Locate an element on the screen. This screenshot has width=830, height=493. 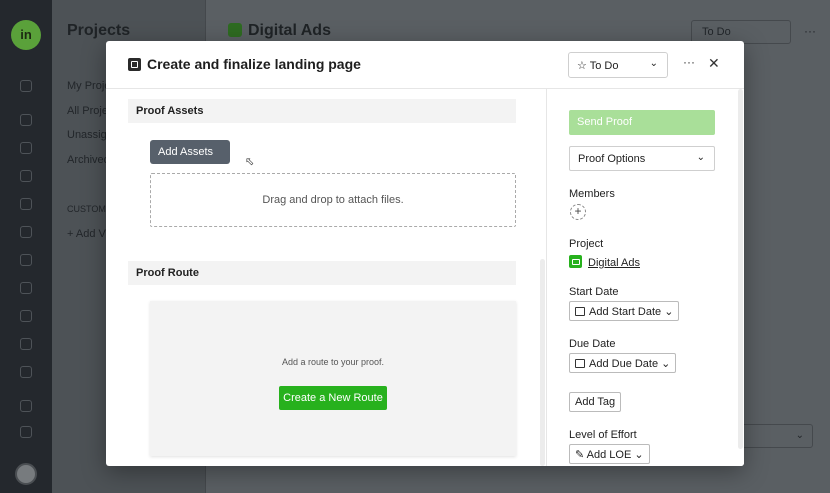
inbox-icon is located at coordinates (26, 232).